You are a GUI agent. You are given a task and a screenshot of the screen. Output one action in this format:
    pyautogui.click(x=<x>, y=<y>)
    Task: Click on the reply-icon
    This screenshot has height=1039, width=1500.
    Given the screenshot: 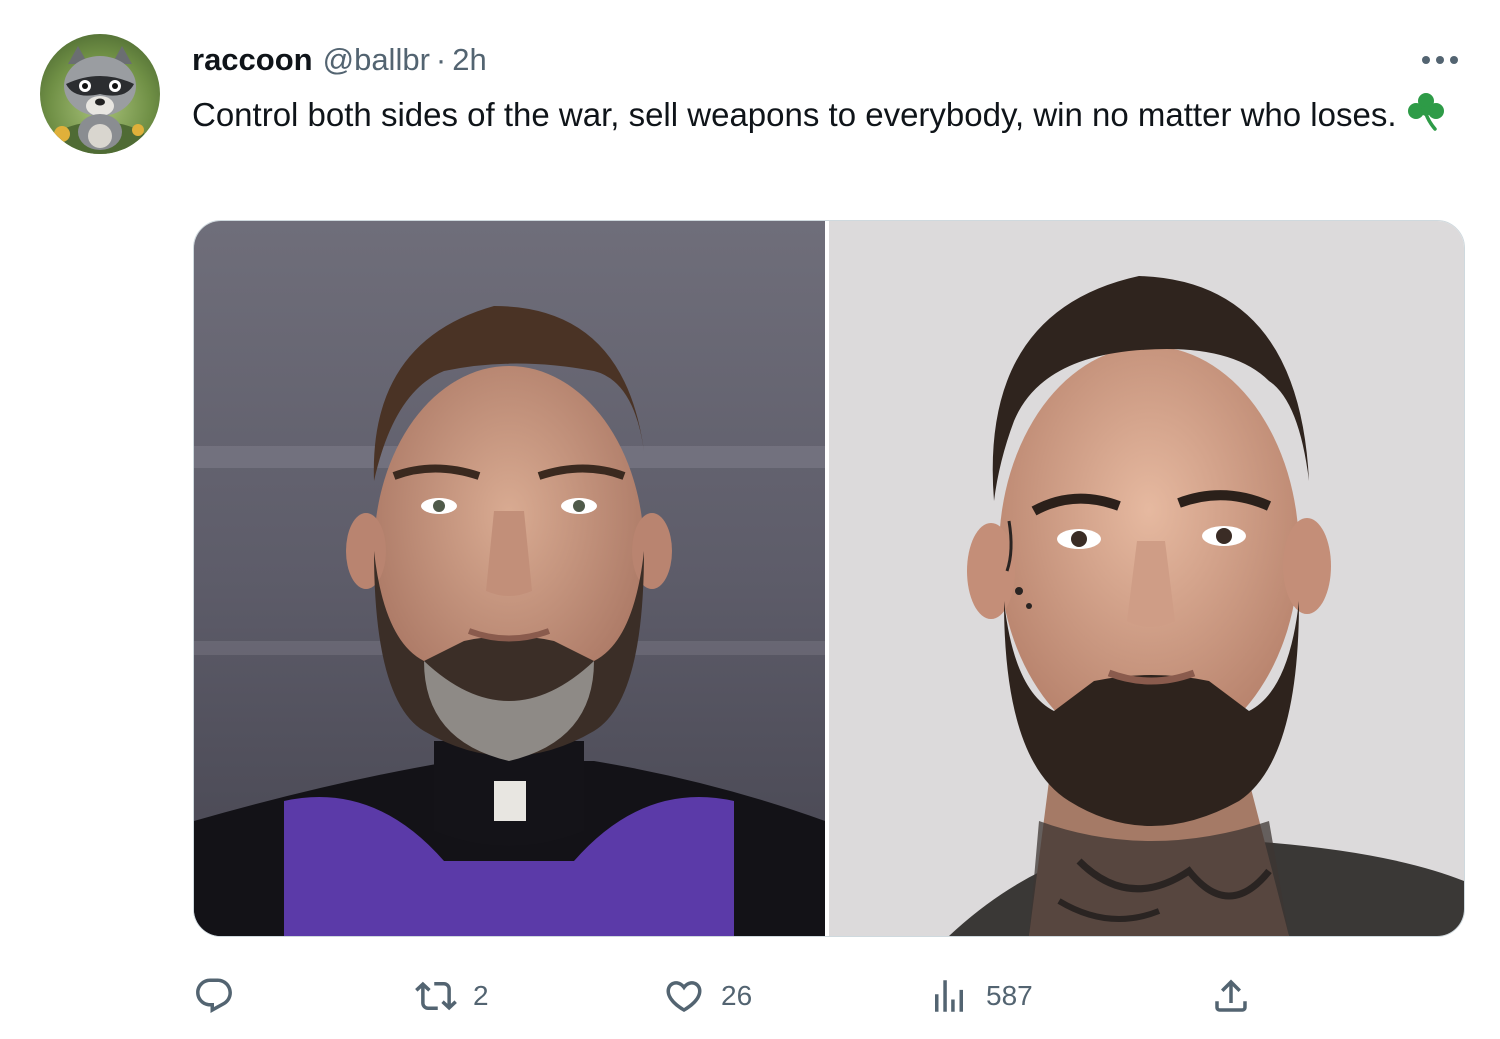 What is the action you would take?
    pyautogui.click(x=214, y=995)
    